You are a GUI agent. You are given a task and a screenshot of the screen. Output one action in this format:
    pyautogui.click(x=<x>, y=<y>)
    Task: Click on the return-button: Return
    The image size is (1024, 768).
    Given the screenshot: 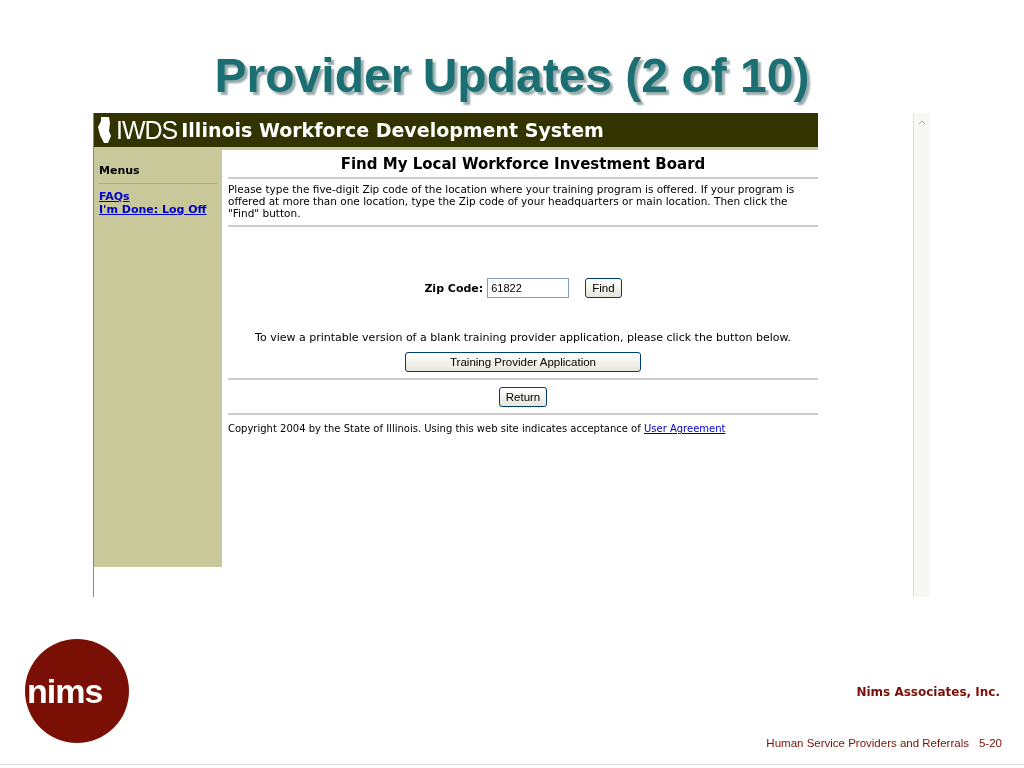 What is the action you would take?
    pyautogui.click(x=523, y=397)
    